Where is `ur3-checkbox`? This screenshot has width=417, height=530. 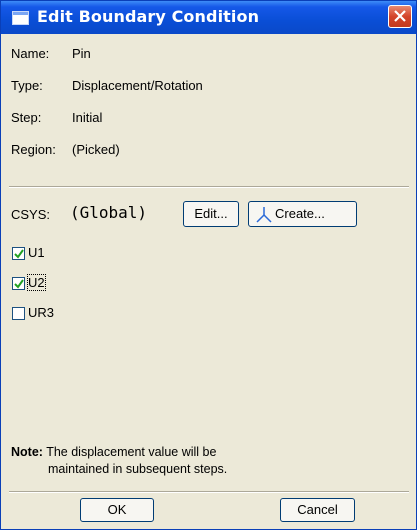
ur3-checkbox is located at coordinates (18, 313).